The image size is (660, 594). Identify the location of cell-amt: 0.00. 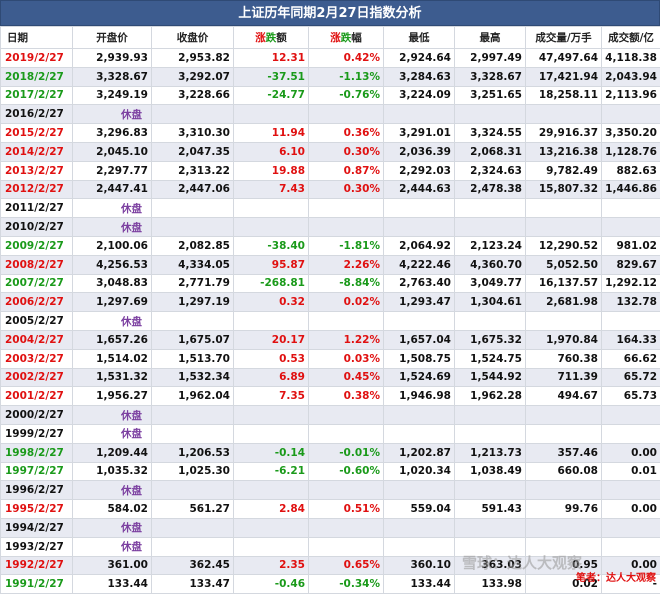
(631, 509).